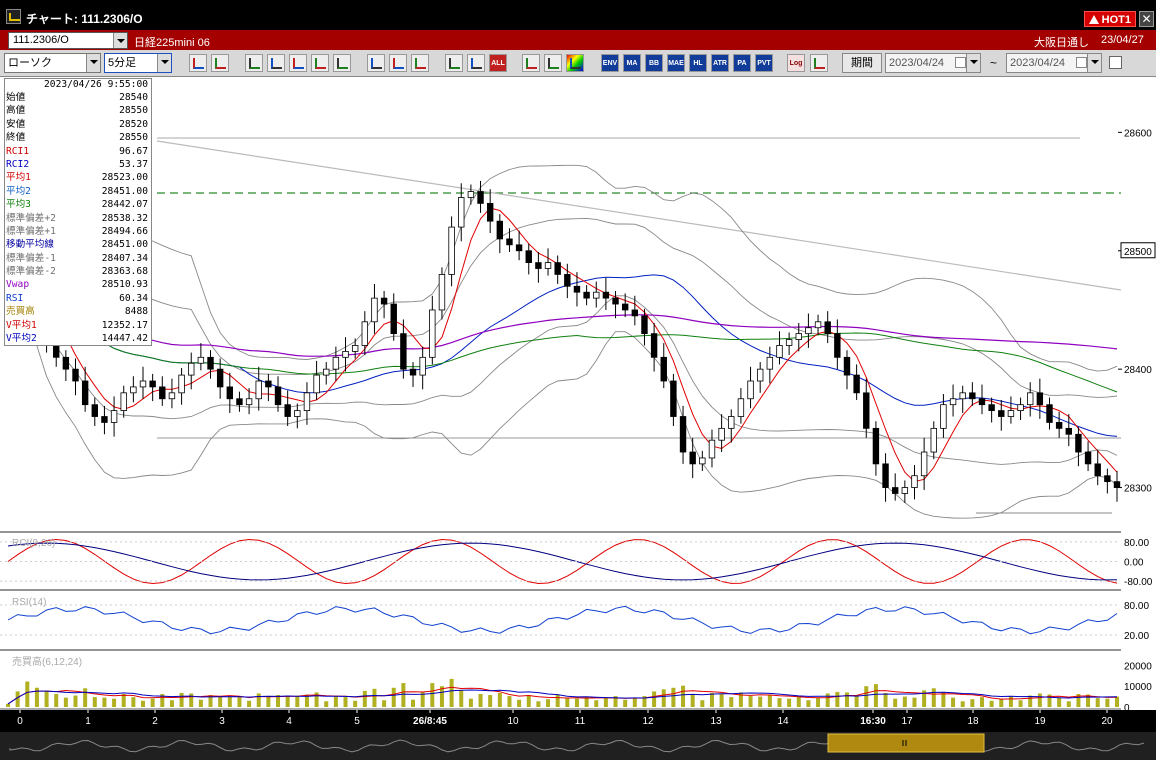  Describe the element at coordinates (1138, 133) in the screenshot. I see `price-tick-label: 28600` at that location.